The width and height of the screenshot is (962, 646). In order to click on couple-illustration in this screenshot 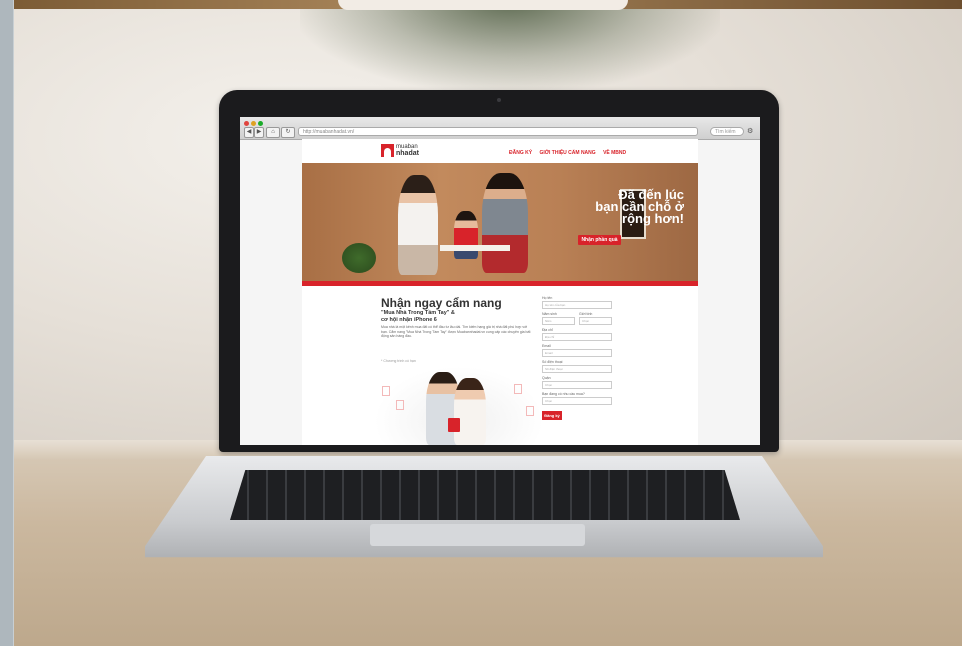, I will do `click(459, 405)`.